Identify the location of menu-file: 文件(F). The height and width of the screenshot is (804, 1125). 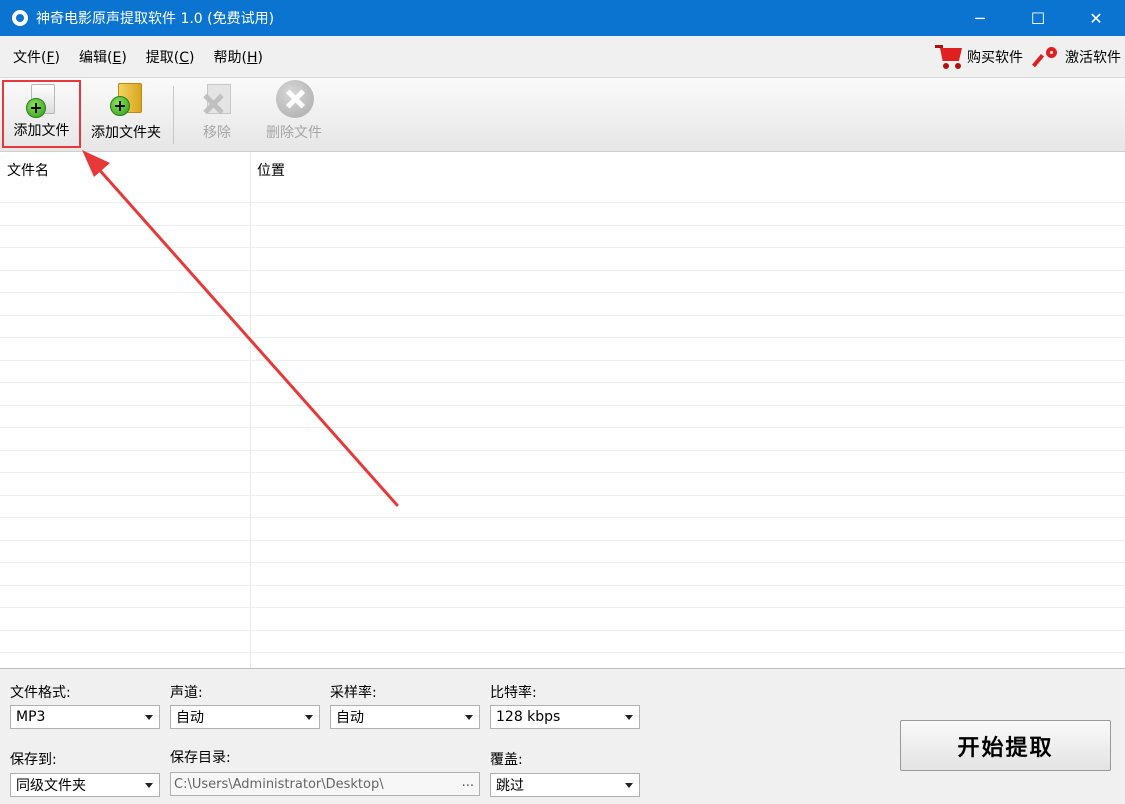
(36, 57).